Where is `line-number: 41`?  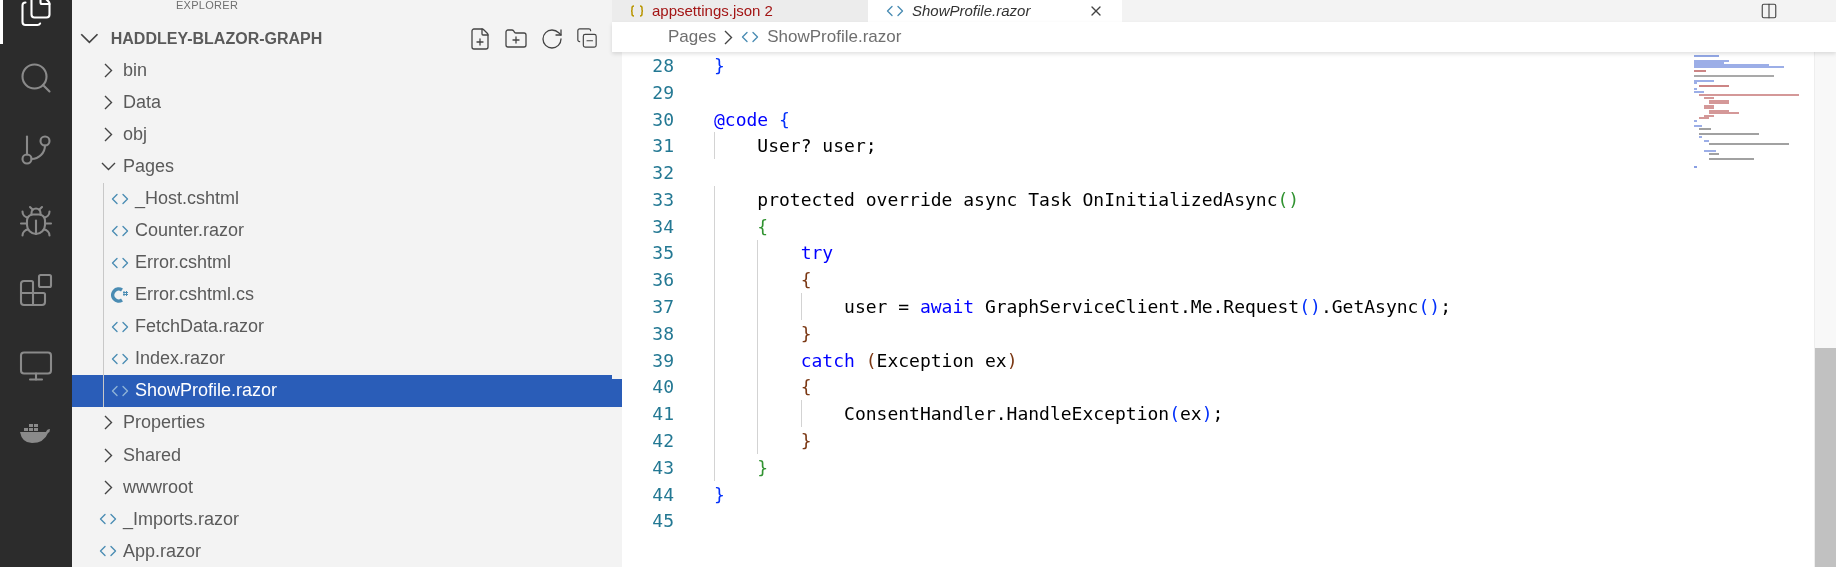
line-number: 41 is located at coordinates (662, 414).